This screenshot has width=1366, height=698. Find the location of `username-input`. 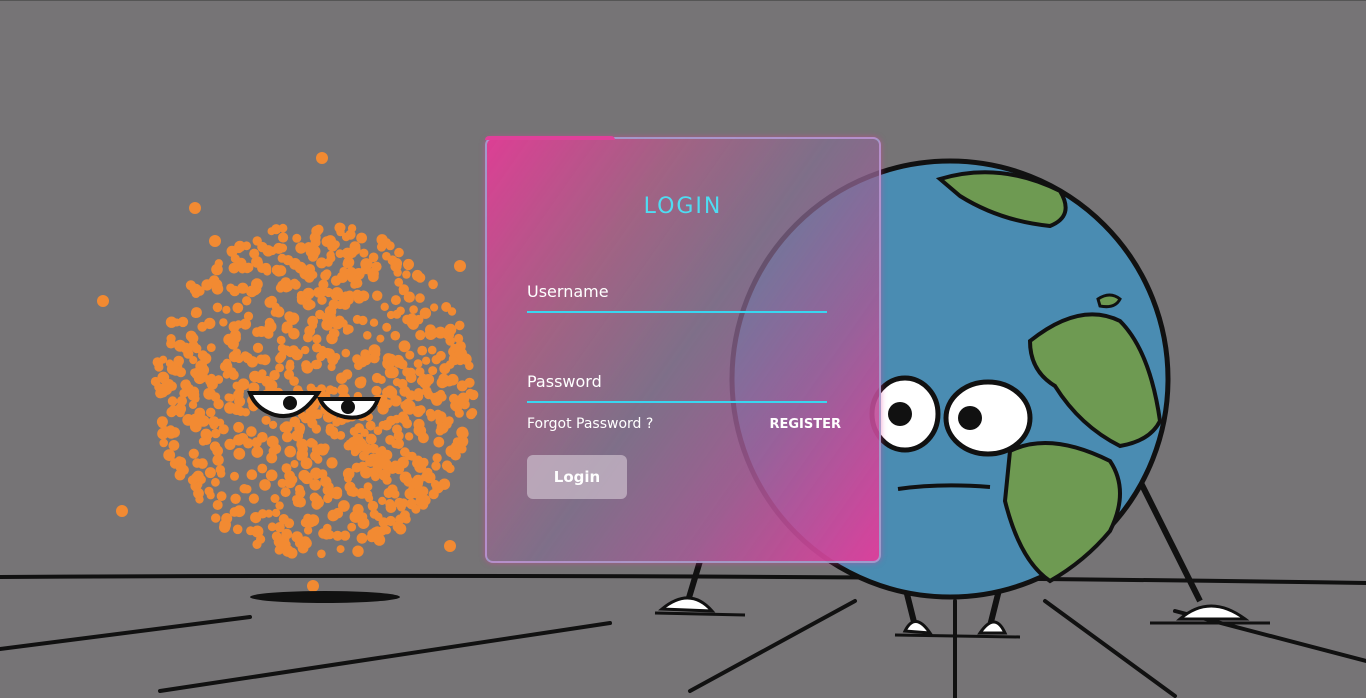

username-input is located at coordinates (677, 312).